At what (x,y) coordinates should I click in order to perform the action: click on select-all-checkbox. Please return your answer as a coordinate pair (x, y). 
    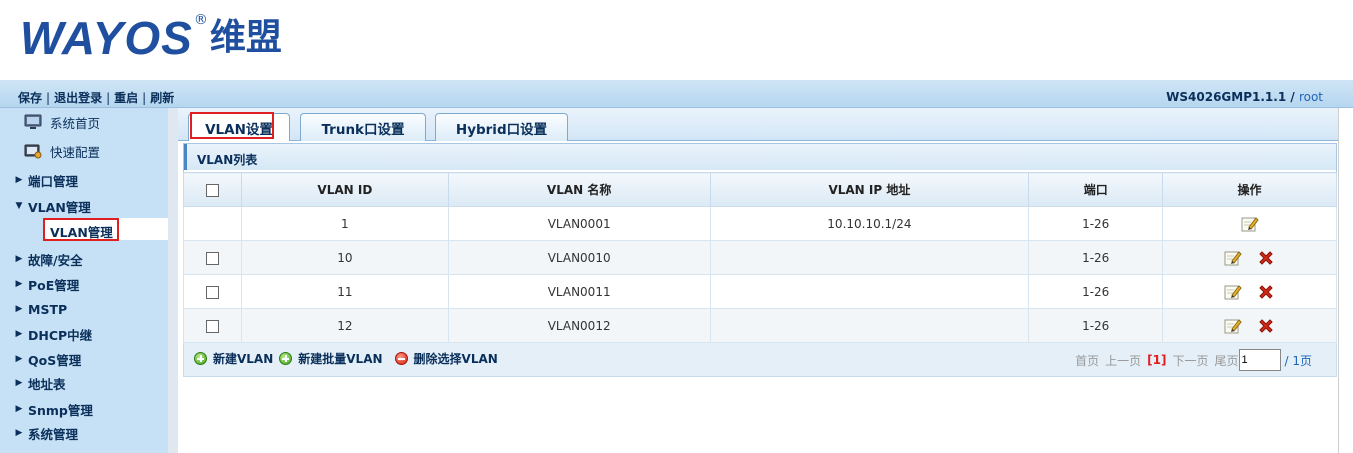
    Looking at the image, I should click on (212, 190).